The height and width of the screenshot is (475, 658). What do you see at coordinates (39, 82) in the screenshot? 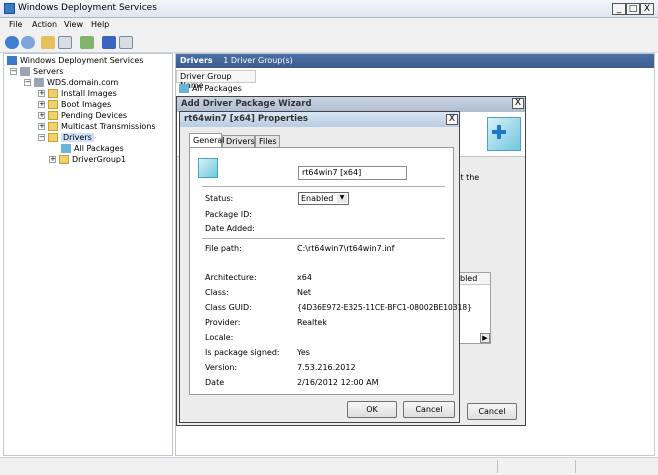
I see `server-icon` at bounding box center [39, 82].